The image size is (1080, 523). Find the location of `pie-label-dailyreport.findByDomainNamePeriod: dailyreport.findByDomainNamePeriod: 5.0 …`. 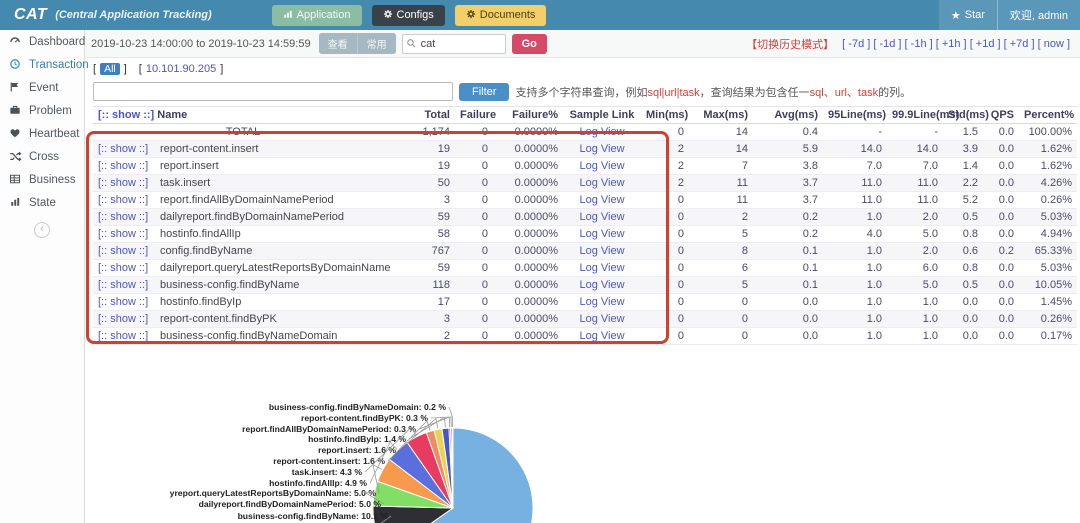

pie-label-dailyreport.findByDomainNamePeriod: dailyreport.findByDomainNamePeriod: 5.0 … is located at coordinates (290, 504).